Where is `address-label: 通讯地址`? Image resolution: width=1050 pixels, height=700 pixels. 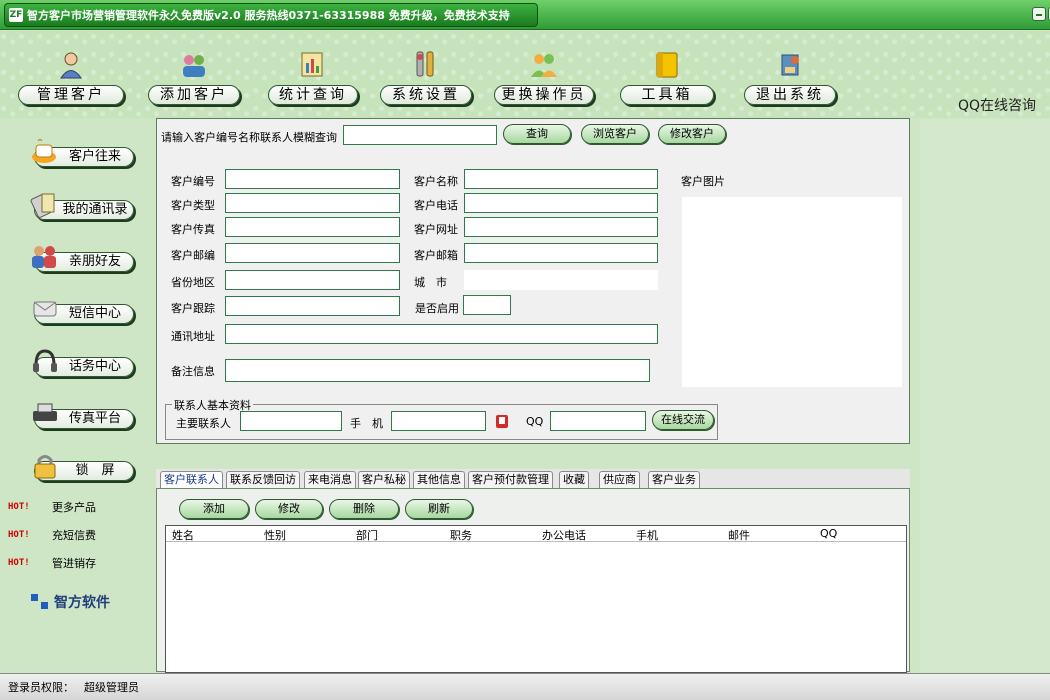
address-label: 通讯地址 is located at coordinates (193, 336).